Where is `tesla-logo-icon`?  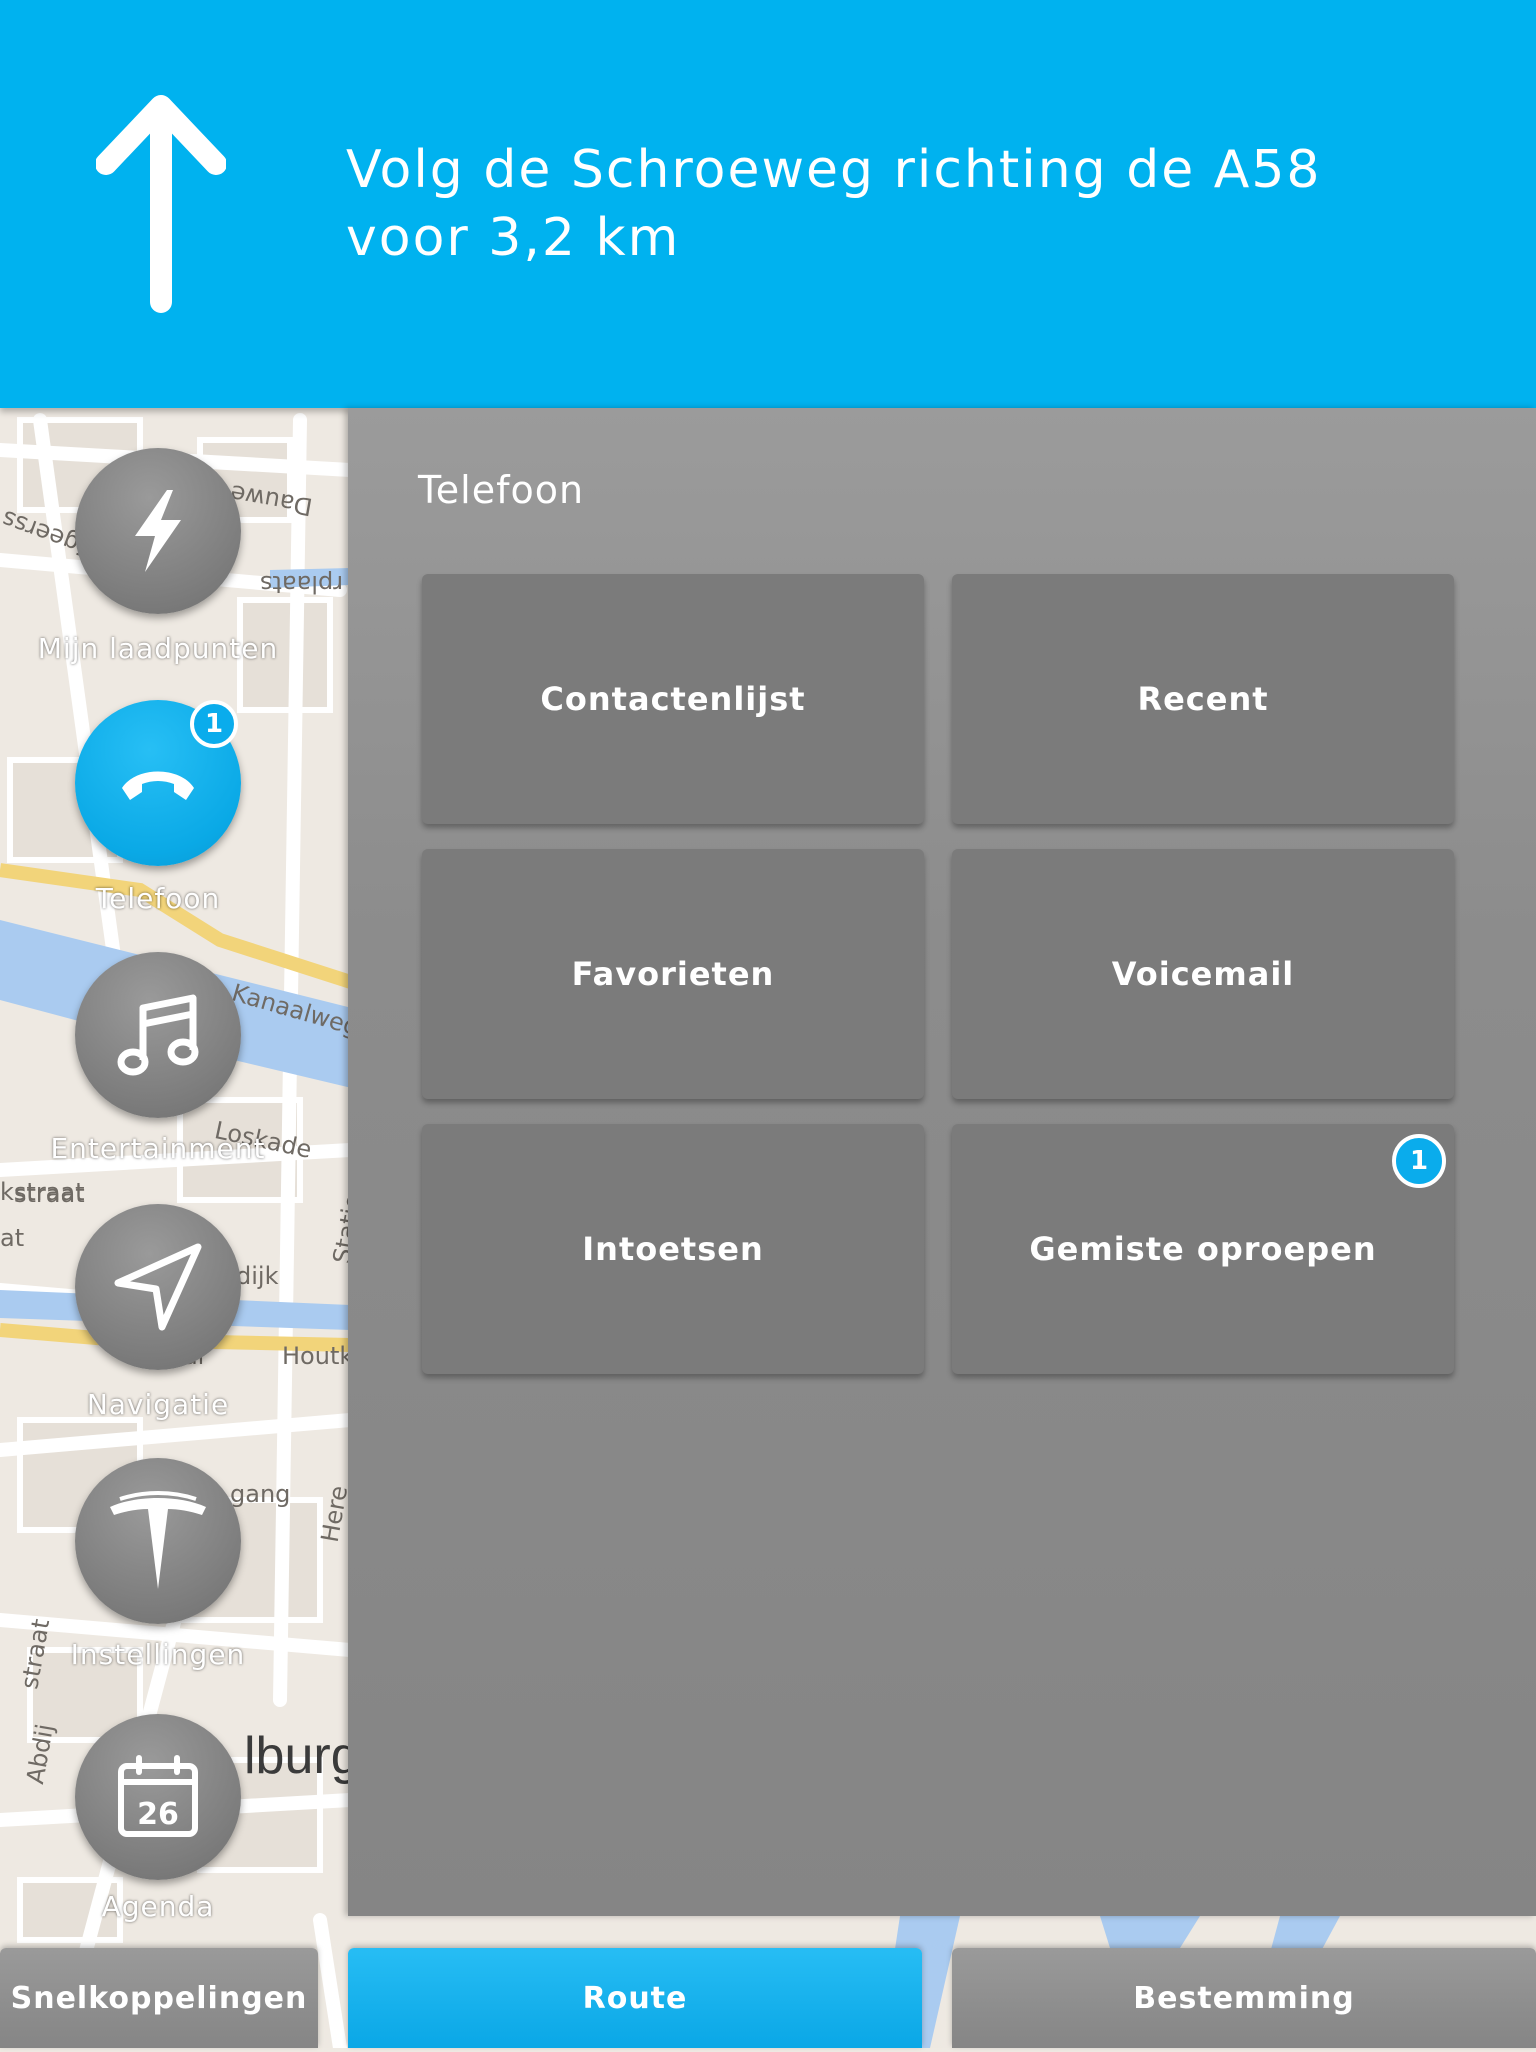 tesla-logo-icon is located at coordinates (158, 1540).